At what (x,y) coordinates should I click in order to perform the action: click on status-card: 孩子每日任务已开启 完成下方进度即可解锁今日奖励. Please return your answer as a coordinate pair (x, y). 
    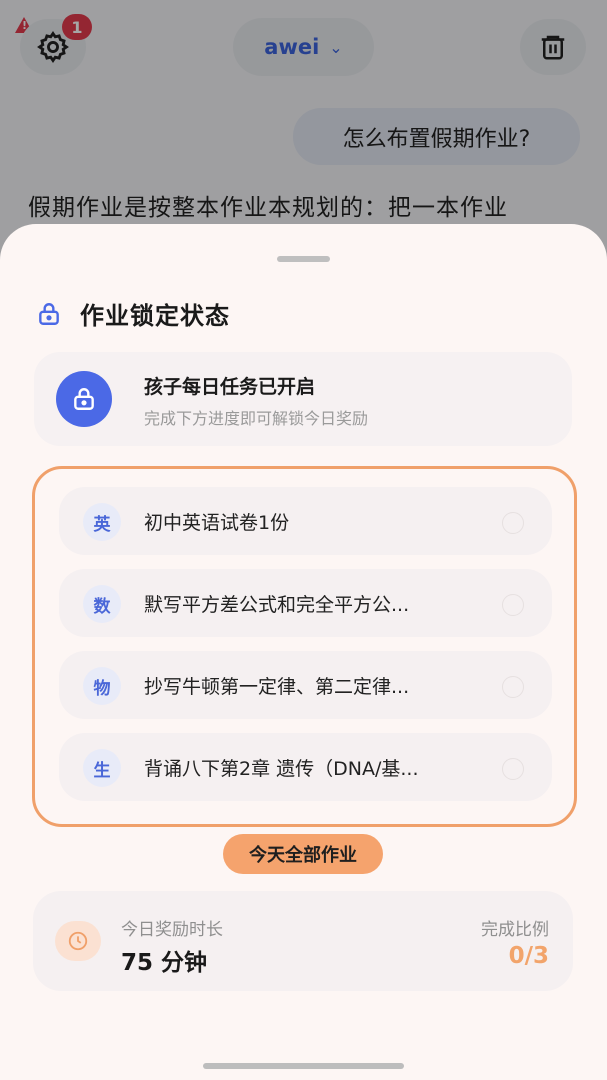
    Looking at the image, I should click on (303, 399).